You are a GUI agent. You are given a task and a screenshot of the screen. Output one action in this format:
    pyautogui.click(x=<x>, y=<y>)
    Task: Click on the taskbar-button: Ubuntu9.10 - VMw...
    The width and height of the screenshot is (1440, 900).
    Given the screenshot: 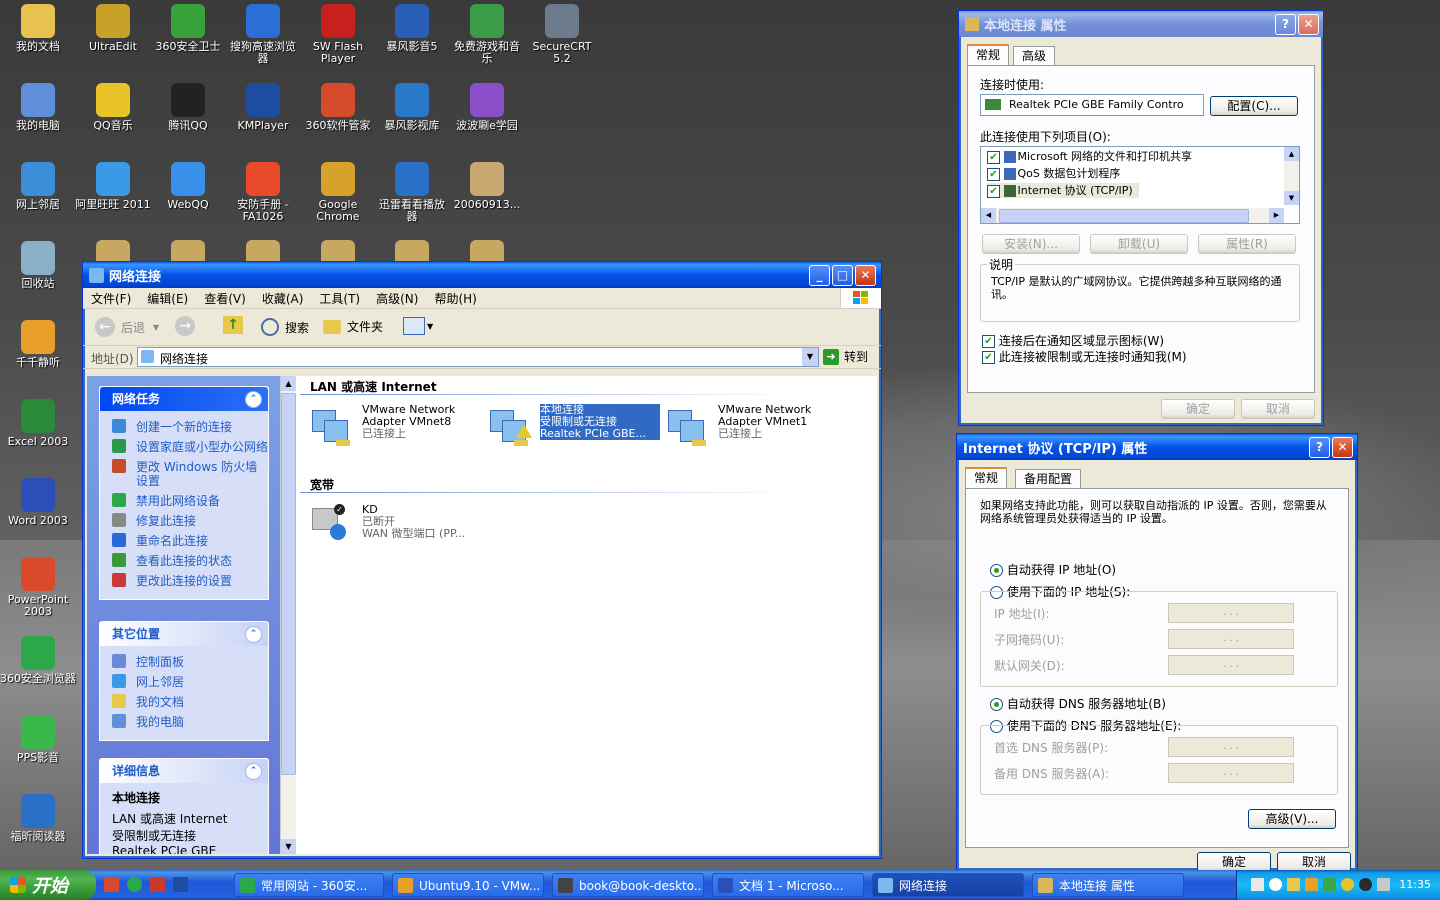 What is the action you would take?
    pyautogui.click(x=468, y=885)
    